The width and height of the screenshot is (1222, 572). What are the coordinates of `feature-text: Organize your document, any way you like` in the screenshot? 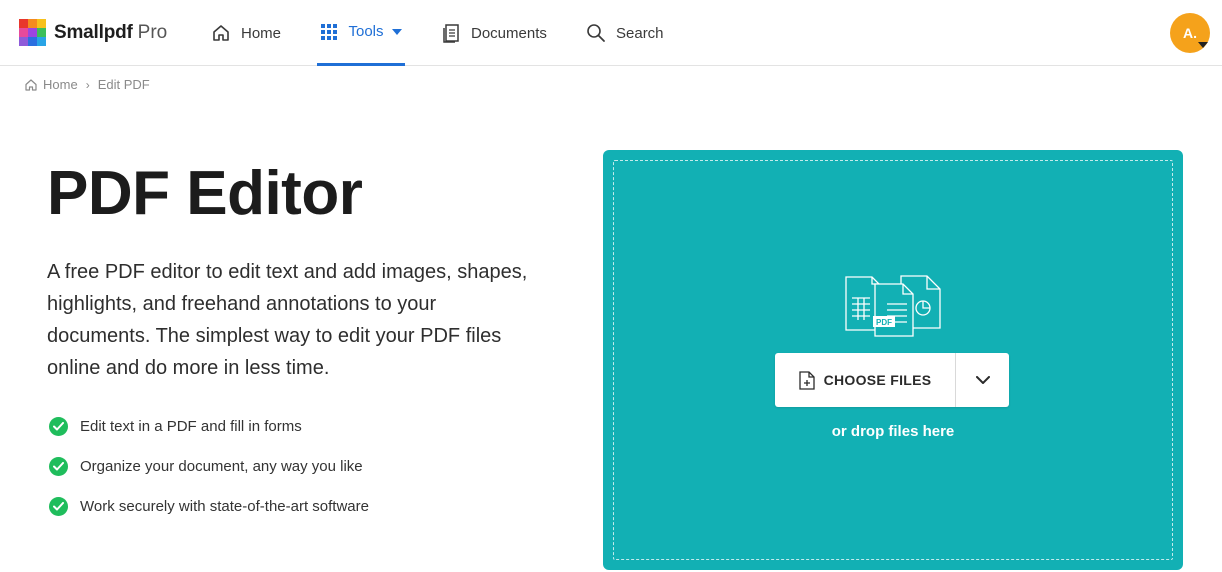 It's located at (221, 466).